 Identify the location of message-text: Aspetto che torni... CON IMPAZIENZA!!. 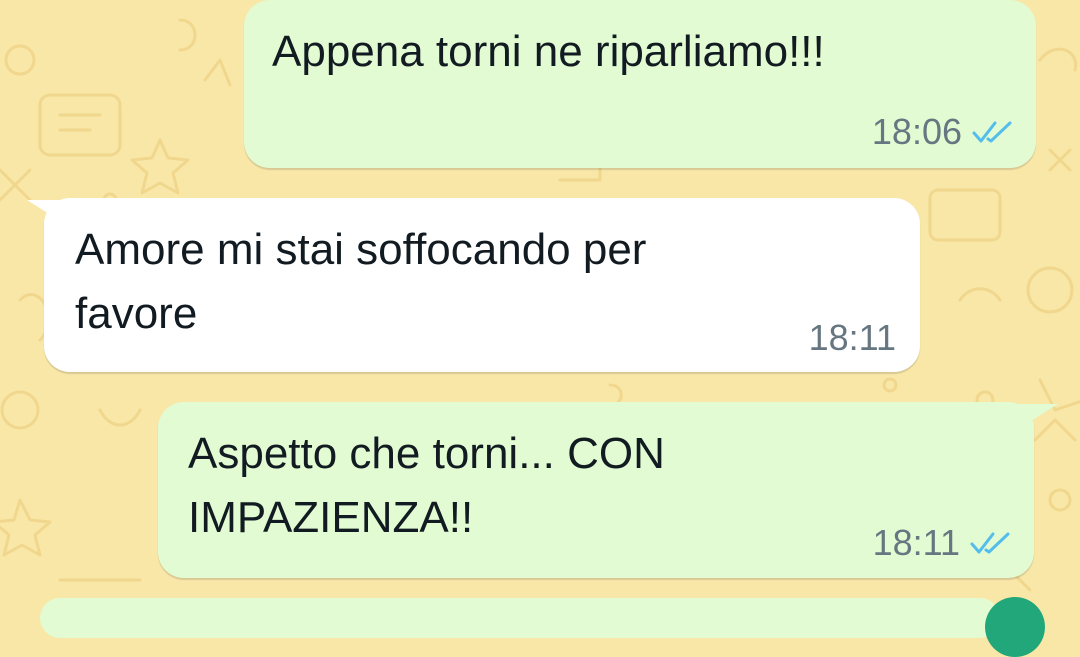
(426, 485).